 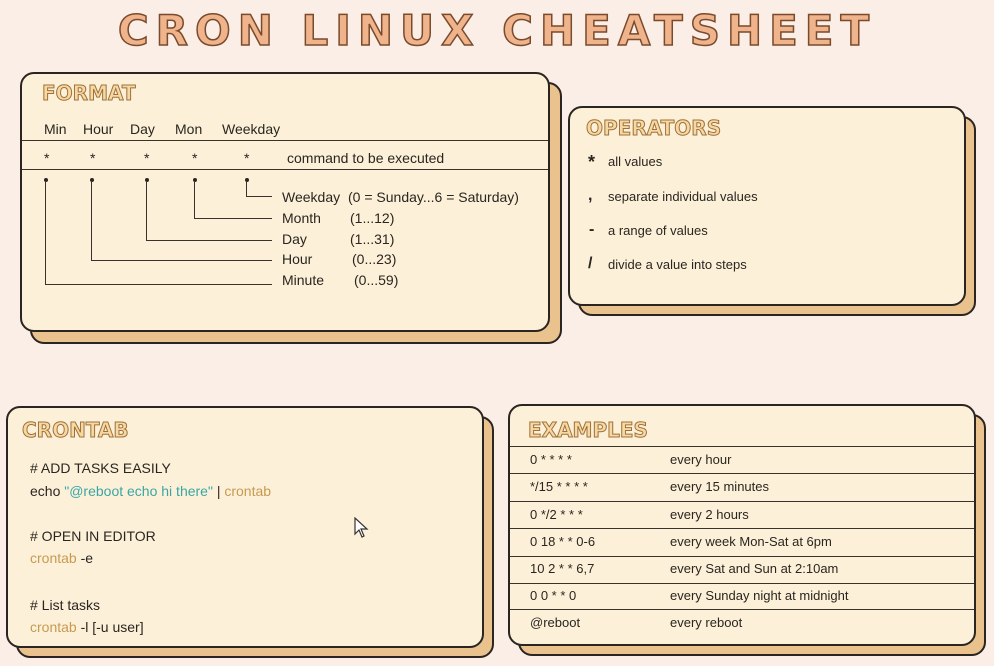 I want to click on operator-symbol-slash: /, so click(x=590, y=263).